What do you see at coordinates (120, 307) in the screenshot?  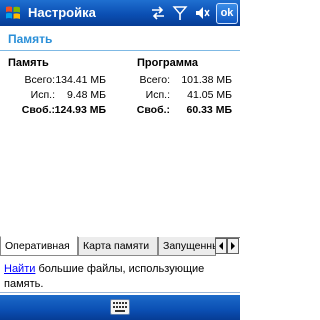 I see `keyboard-icon` at bounding box center [120, 307].